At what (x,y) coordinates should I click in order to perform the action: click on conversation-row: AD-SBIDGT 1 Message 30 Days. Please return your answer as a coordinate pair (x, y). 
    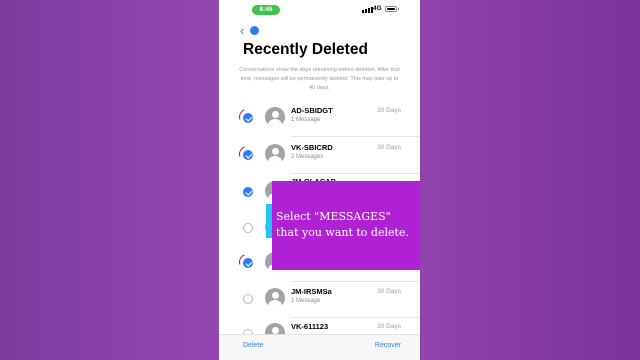
    Looking at the image, I should click on (319, 118).